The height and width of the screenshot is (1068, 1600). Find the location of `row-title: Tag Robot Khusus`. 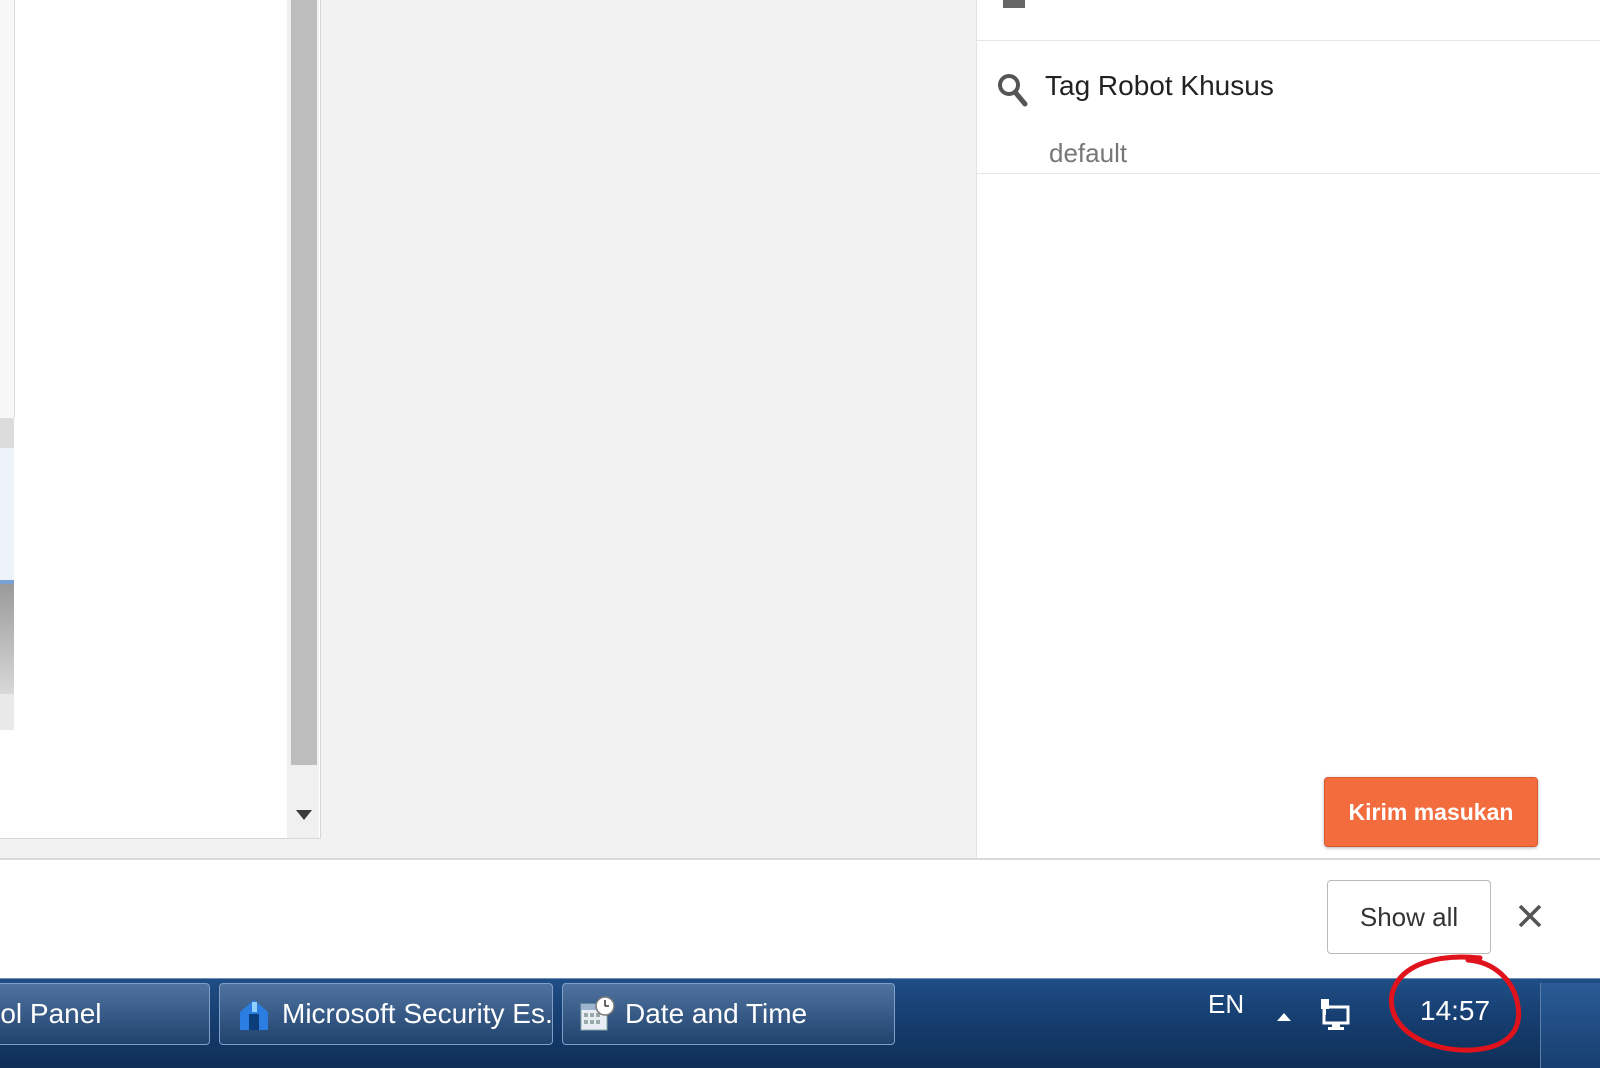

row-title: Tag Robot Khusus is located at coordinates (1159, 85).